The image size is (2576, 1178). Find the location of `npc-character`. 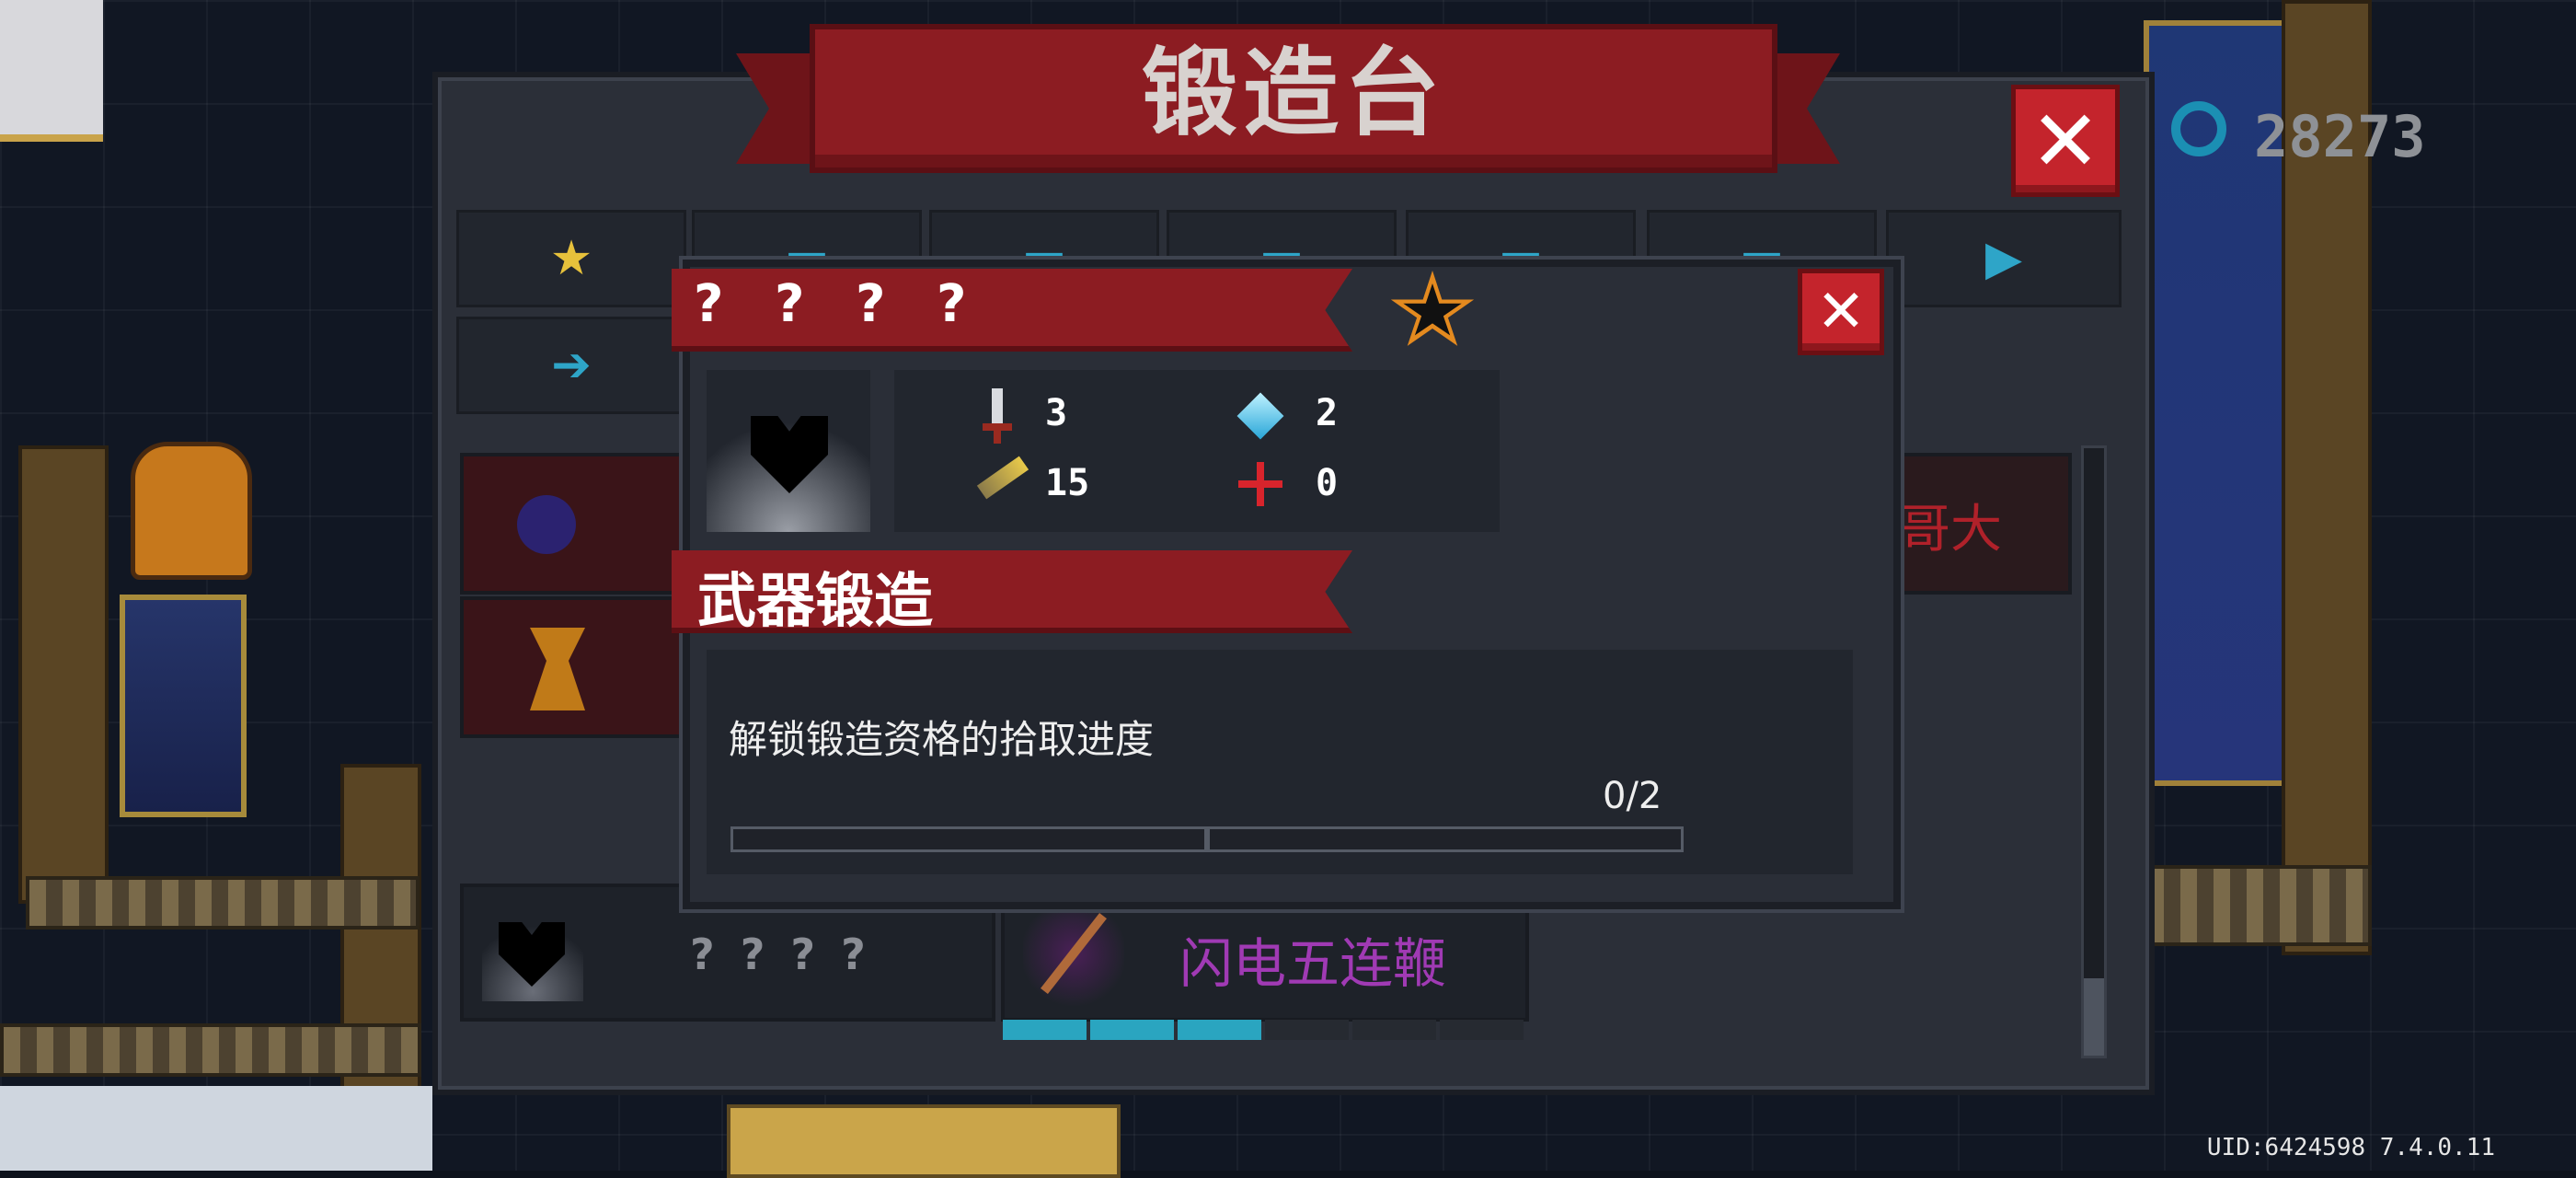

npc-character is located at coordinates (191, 511).